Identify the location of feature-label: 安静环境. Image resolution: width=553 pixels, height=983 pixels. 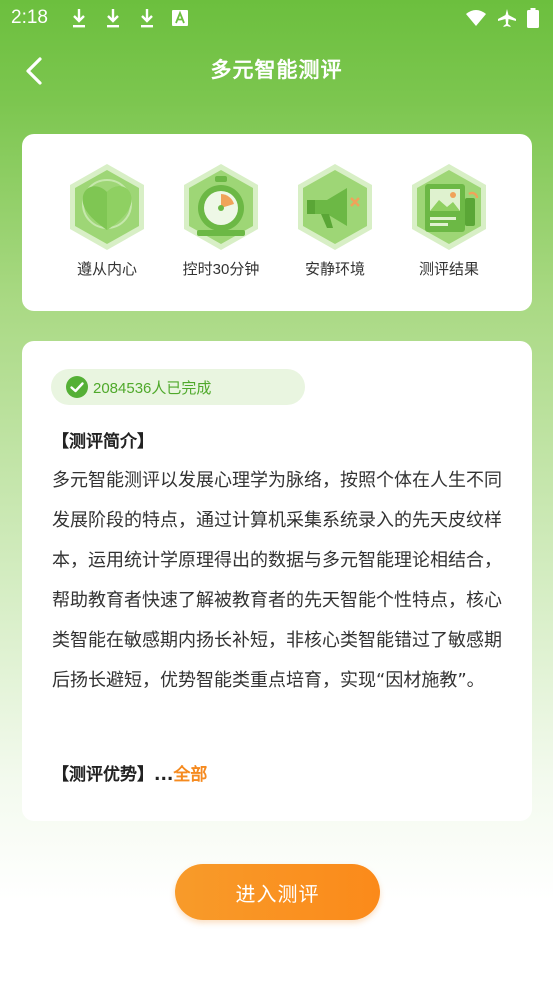
(334, 269).